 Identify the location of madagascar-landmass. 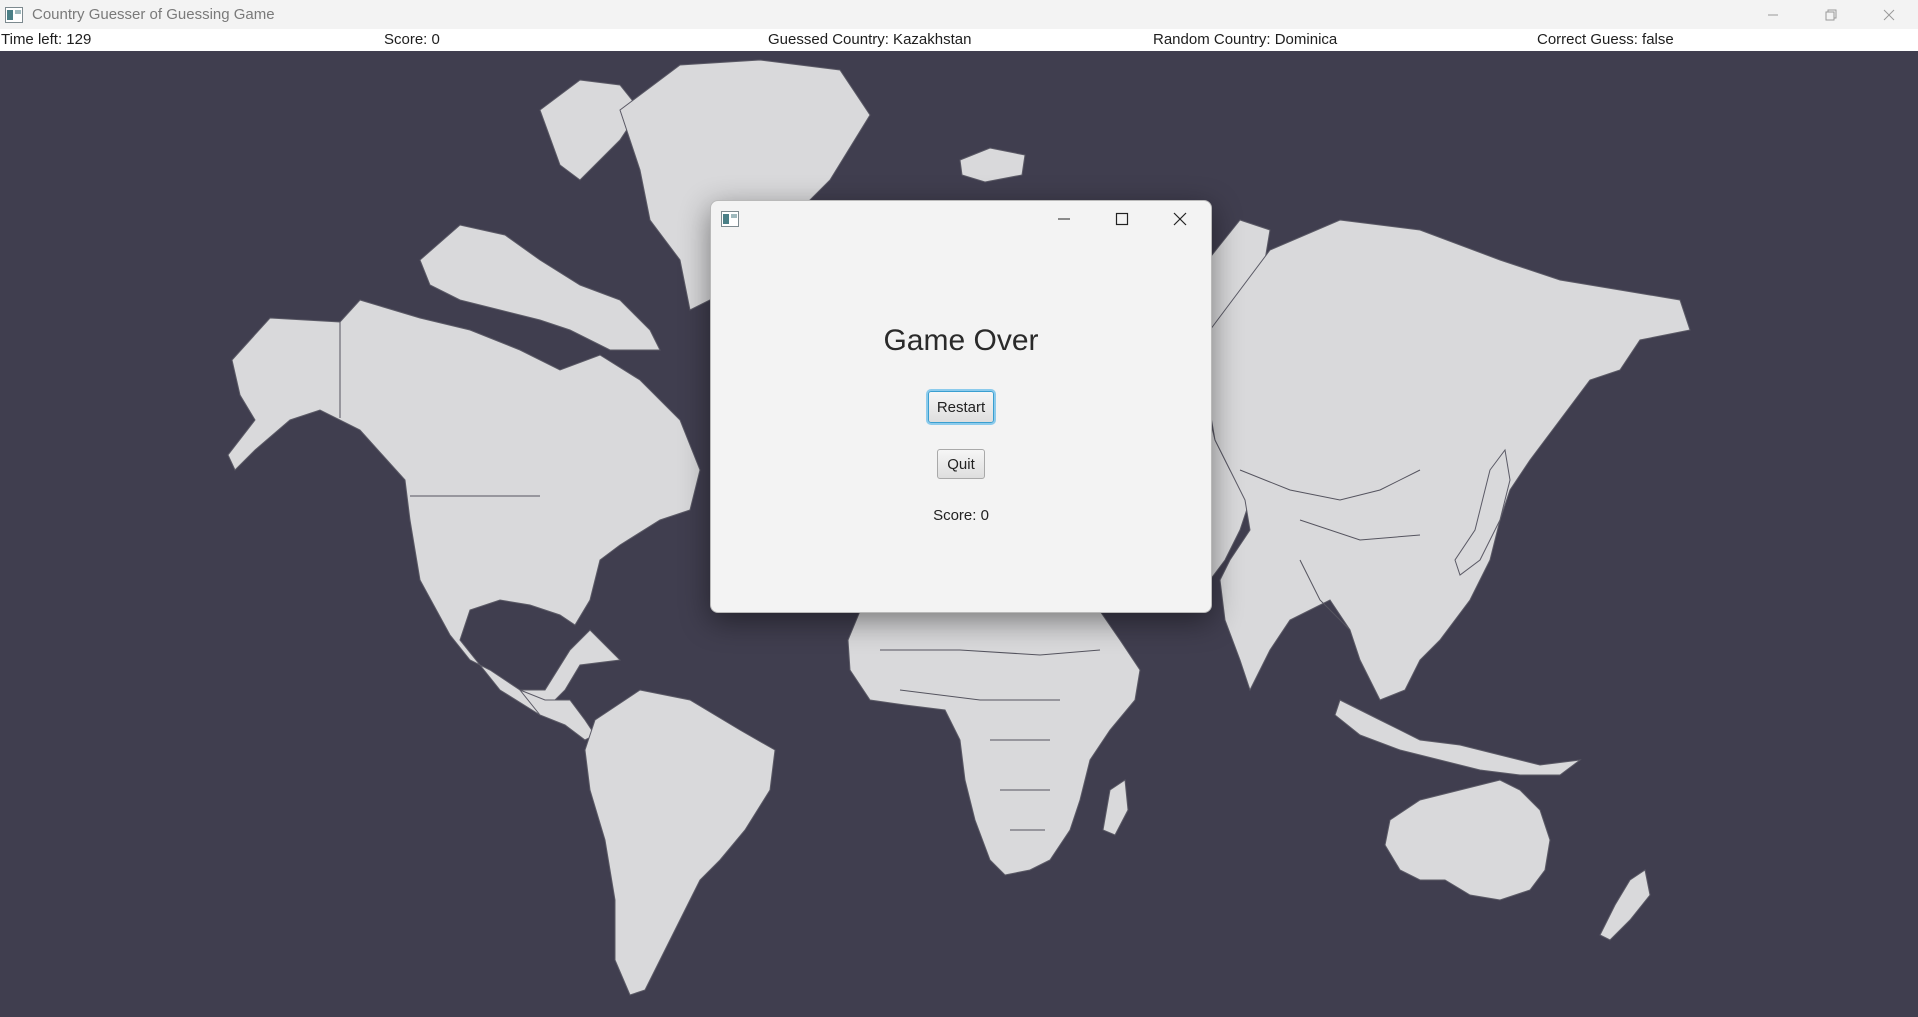
(1115, 807).